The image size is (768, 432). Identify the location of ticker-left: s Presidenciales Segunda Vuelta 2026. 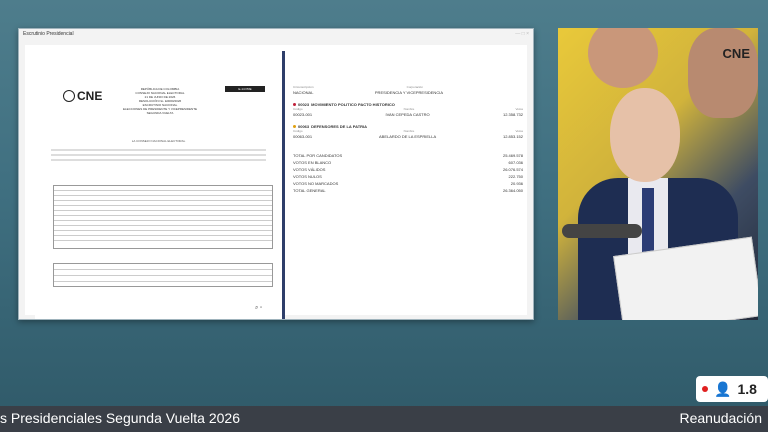
(120, 418).